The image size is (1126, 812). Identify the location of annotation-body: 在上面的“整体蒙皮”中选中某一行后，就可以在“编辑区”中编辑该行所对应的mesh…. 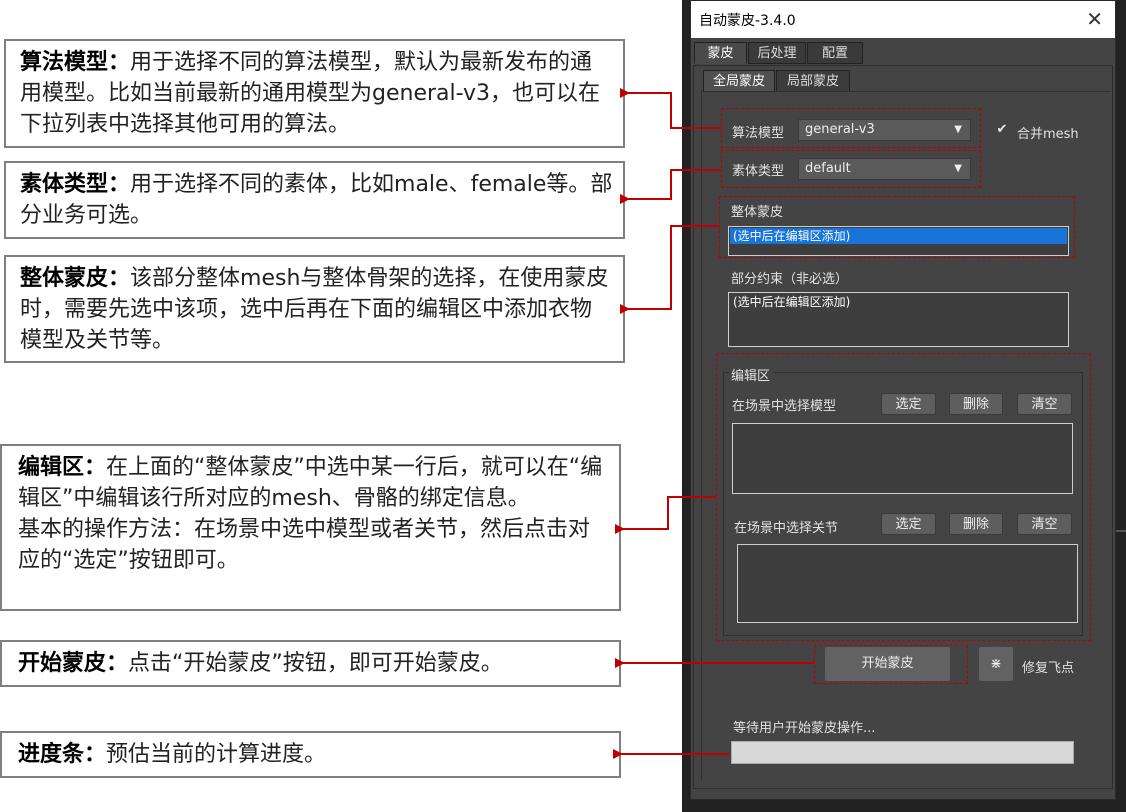
(310, 483).